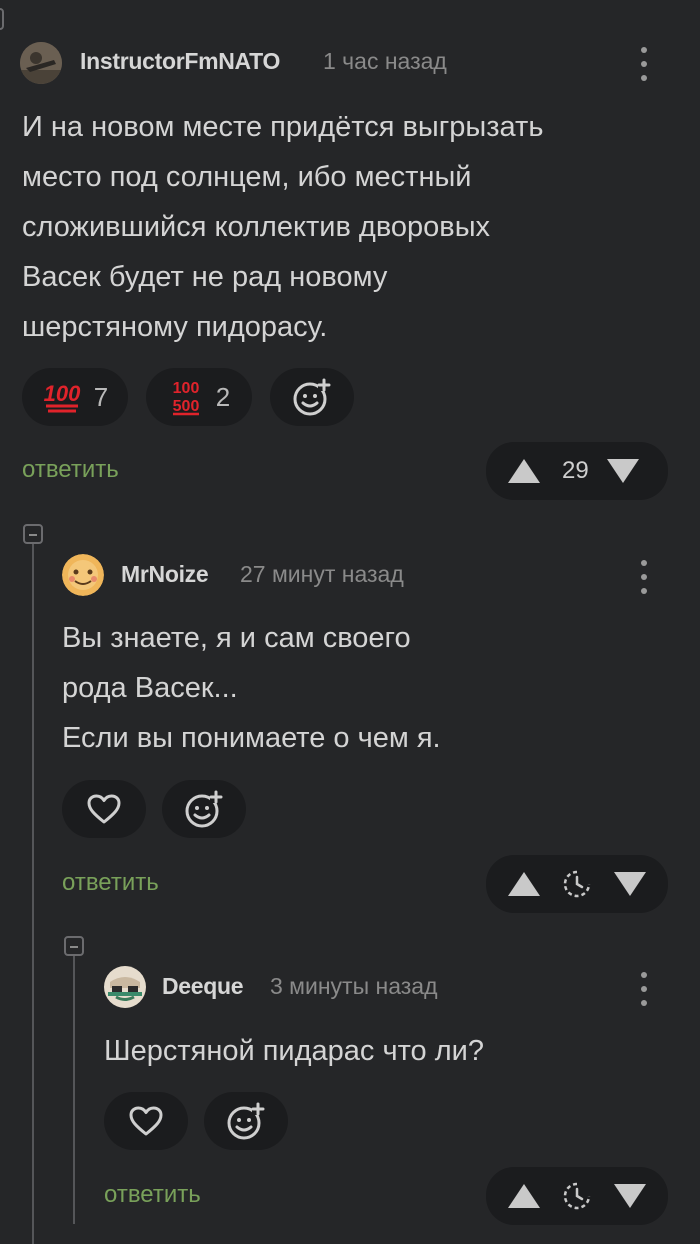 This screenshot has width=700, height=1244. I want to click on comment-time: 27 минут назад, so click(322, 574).